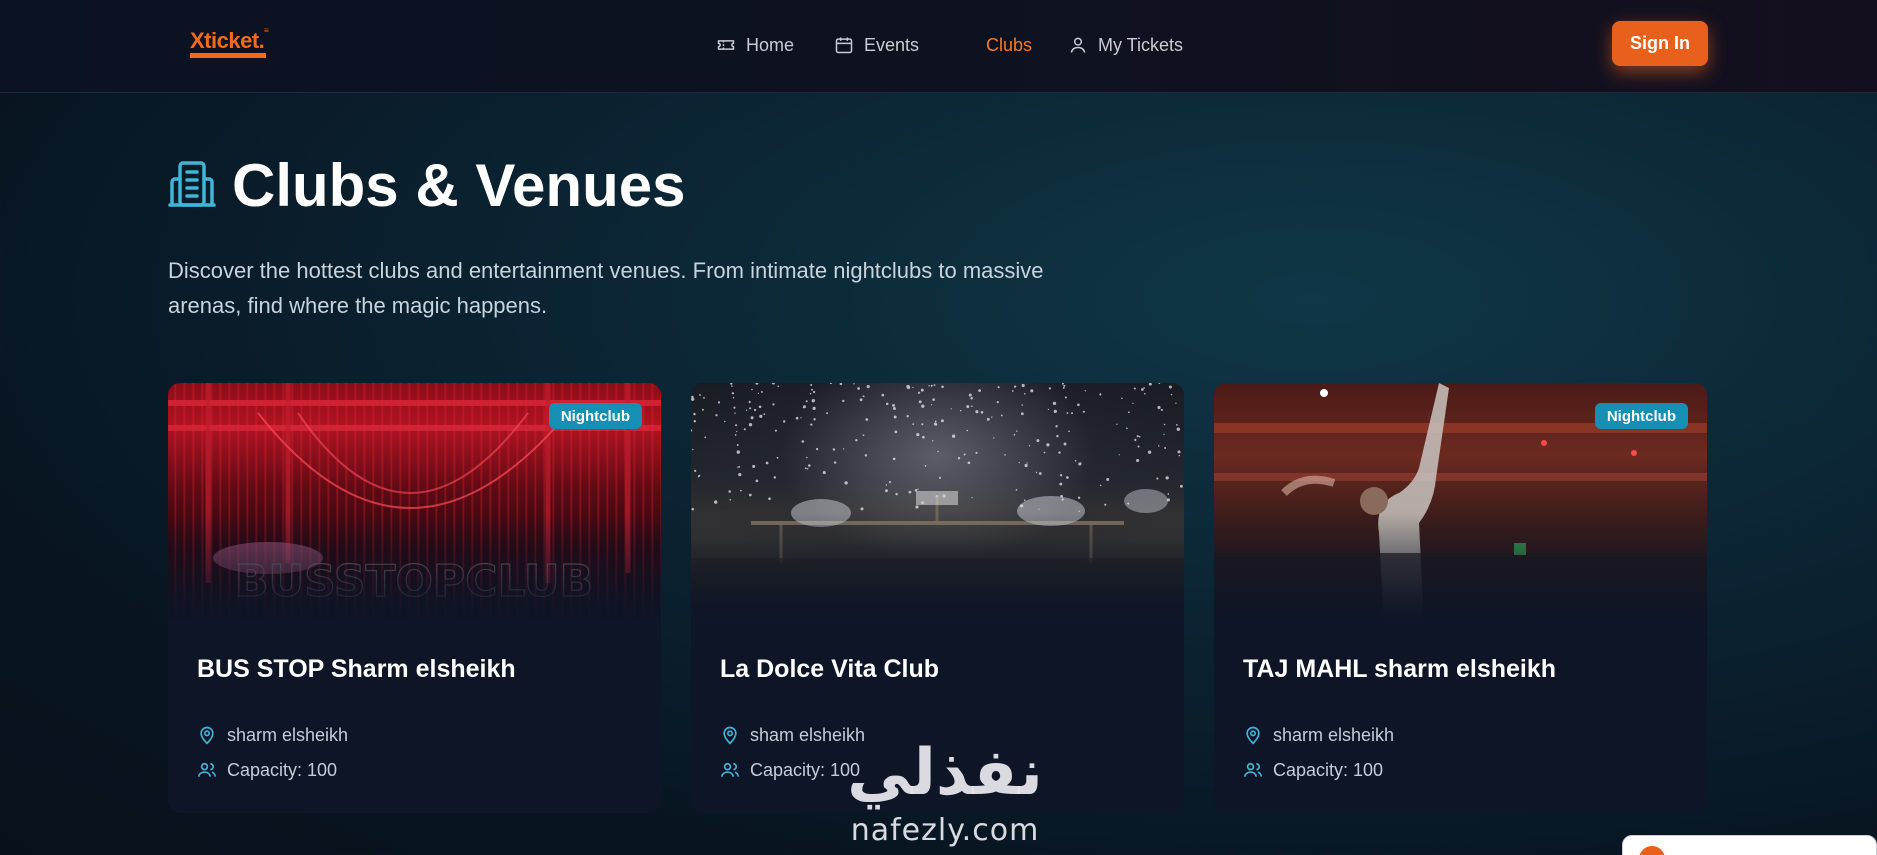 The width and height of the screenshot is (1877, 855). I want to click on club-card: Nightclub TAJ MAHL sharm elsheikh, so click(1460, 598).